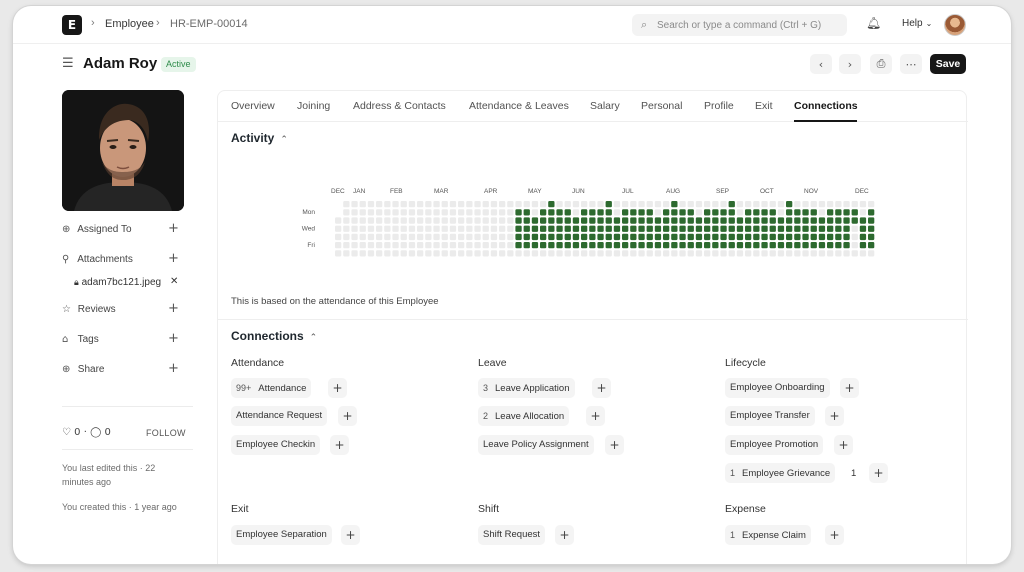 Image resolution: width=1024 pixels, height=572 pixels. I want to click on add-tag-icon: +, so click(173, 338).